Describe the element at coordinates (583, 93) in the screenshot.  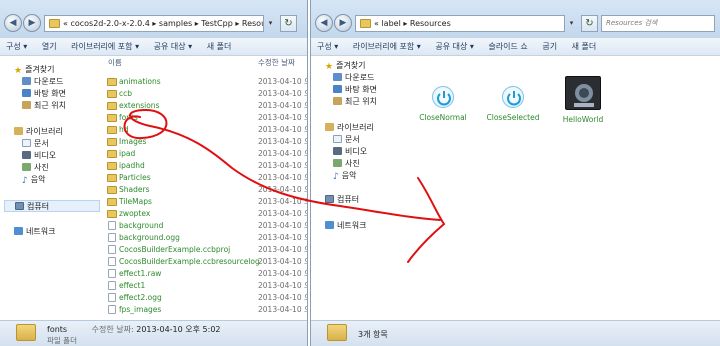
I see `image-thumbnail-icon` at that location.